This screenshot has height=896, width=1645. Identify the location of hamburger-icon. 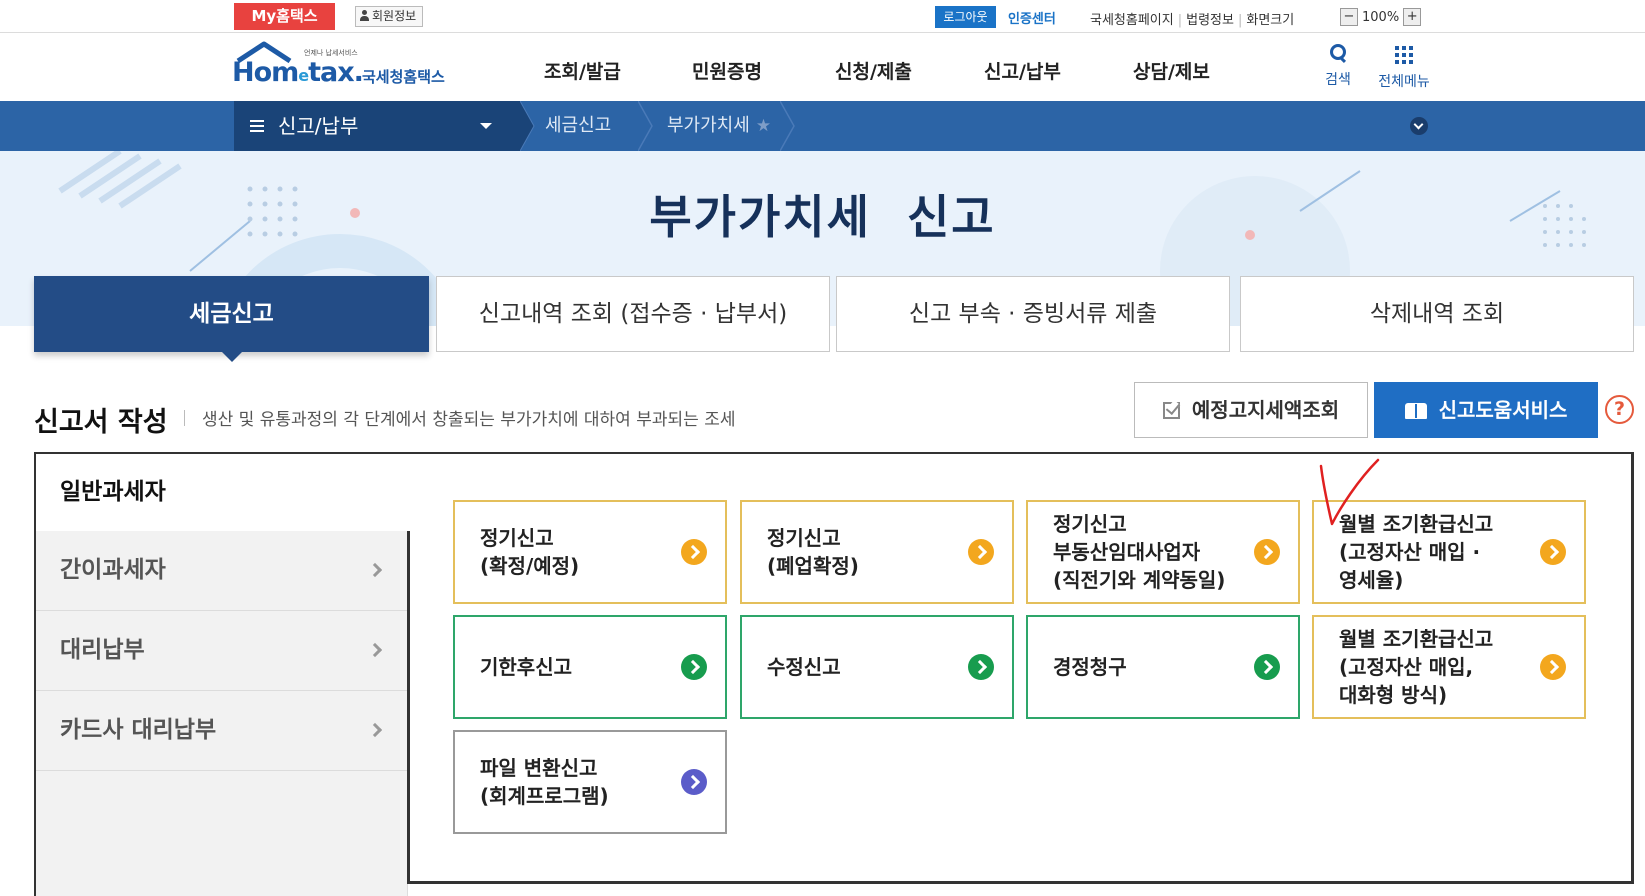
(257, 126).